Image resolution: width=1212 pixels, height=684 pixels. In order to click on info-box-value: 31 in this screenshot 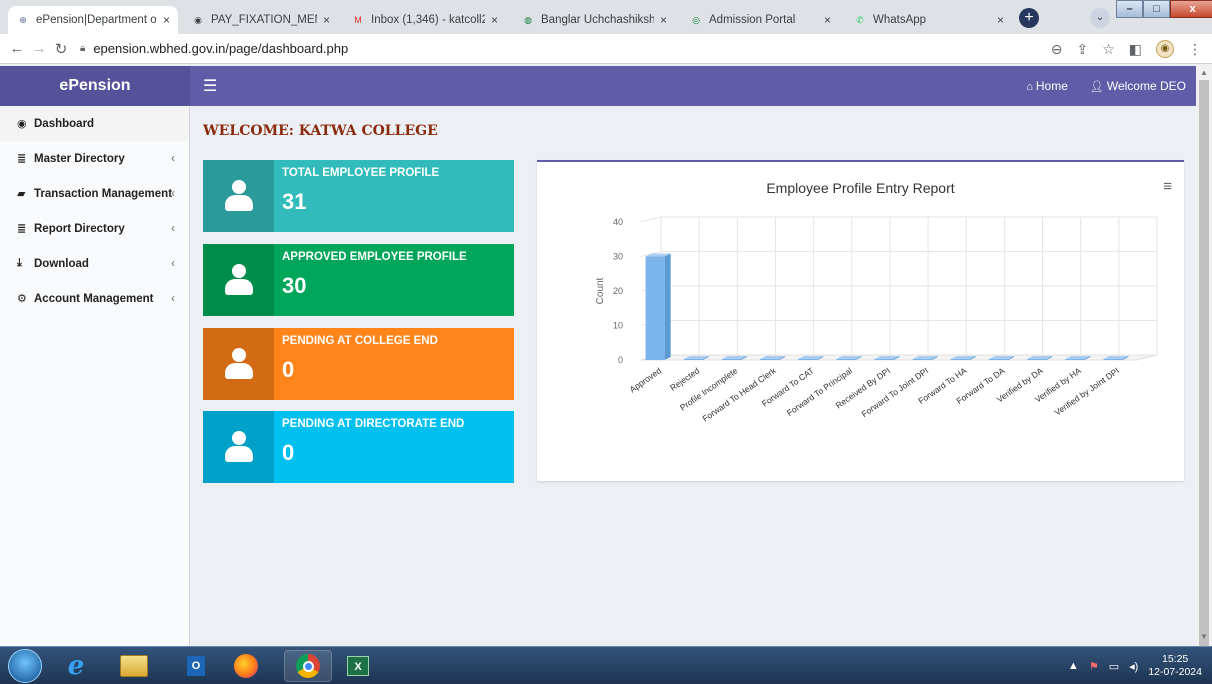, I will do `click(294, 201)`.